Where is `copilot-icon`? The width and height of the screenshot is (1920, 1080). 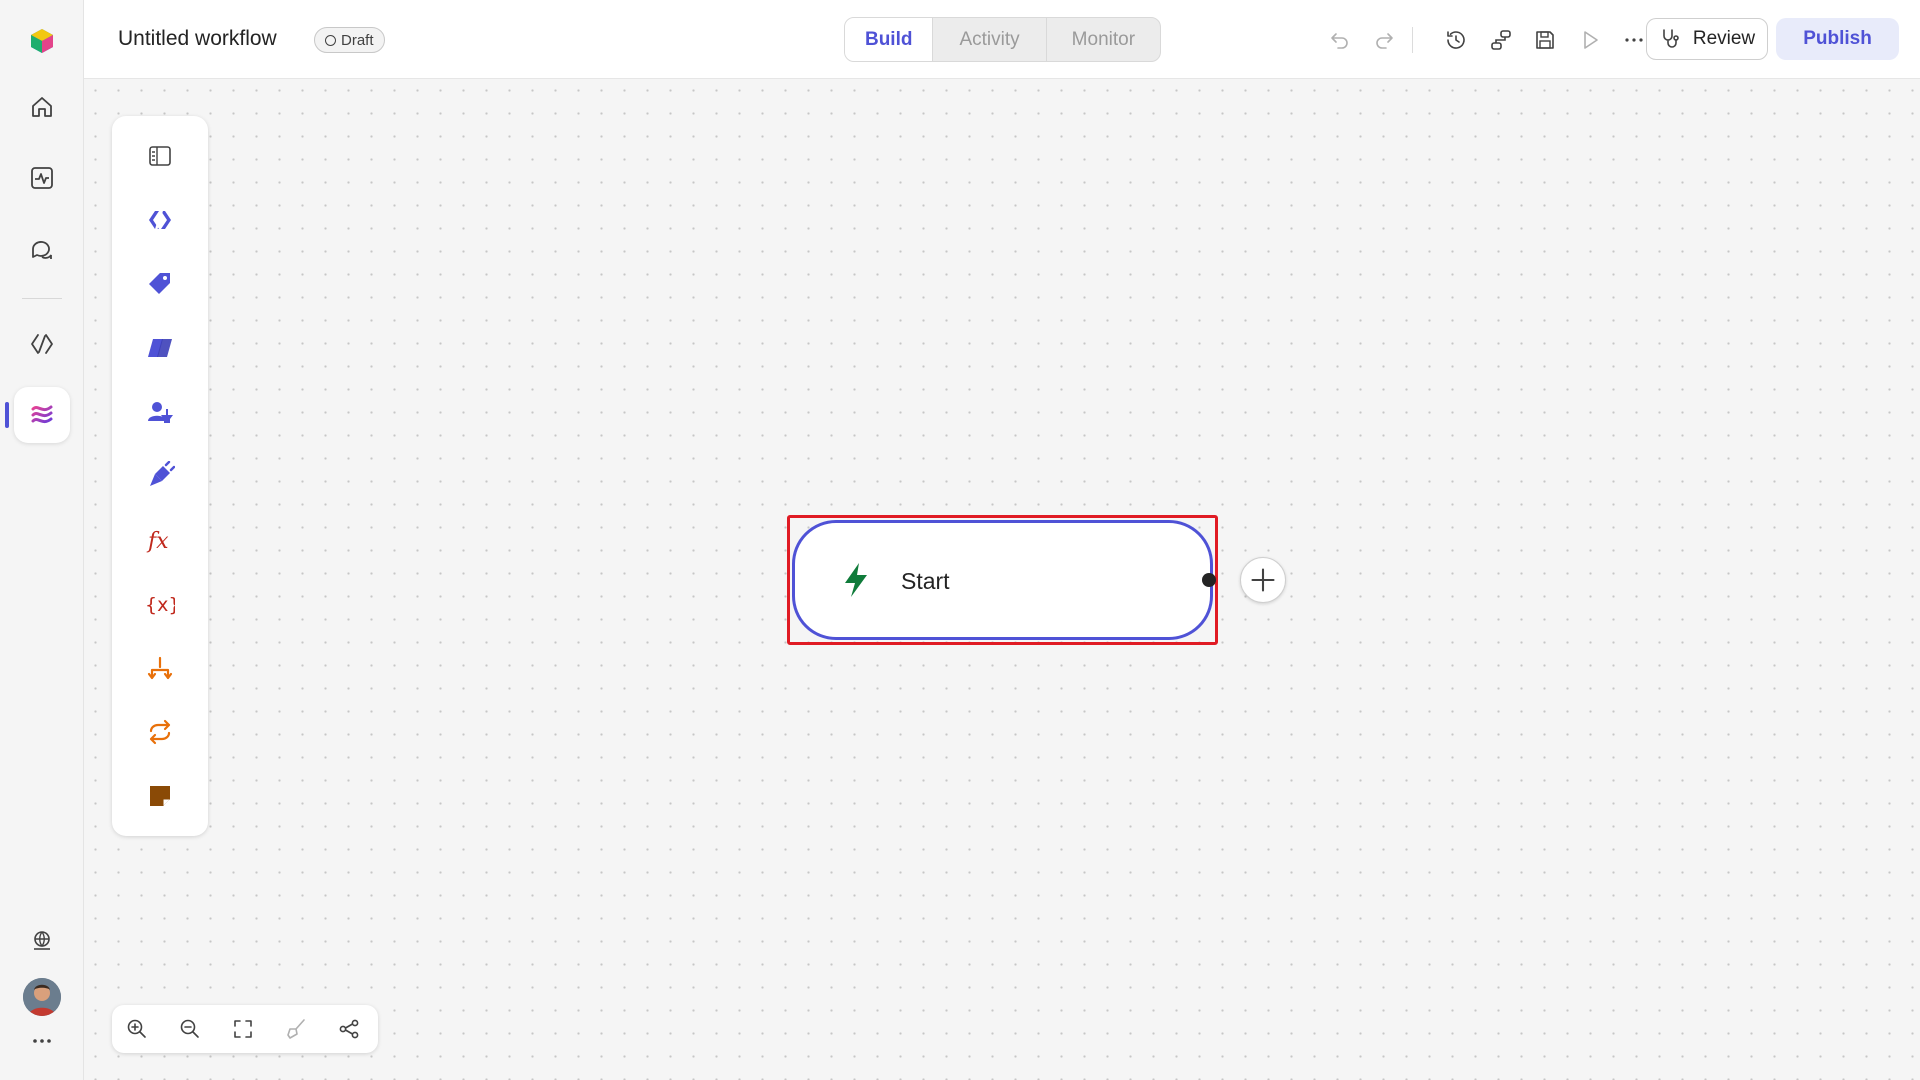 copilot-icon is located at coordinates (160, 348).